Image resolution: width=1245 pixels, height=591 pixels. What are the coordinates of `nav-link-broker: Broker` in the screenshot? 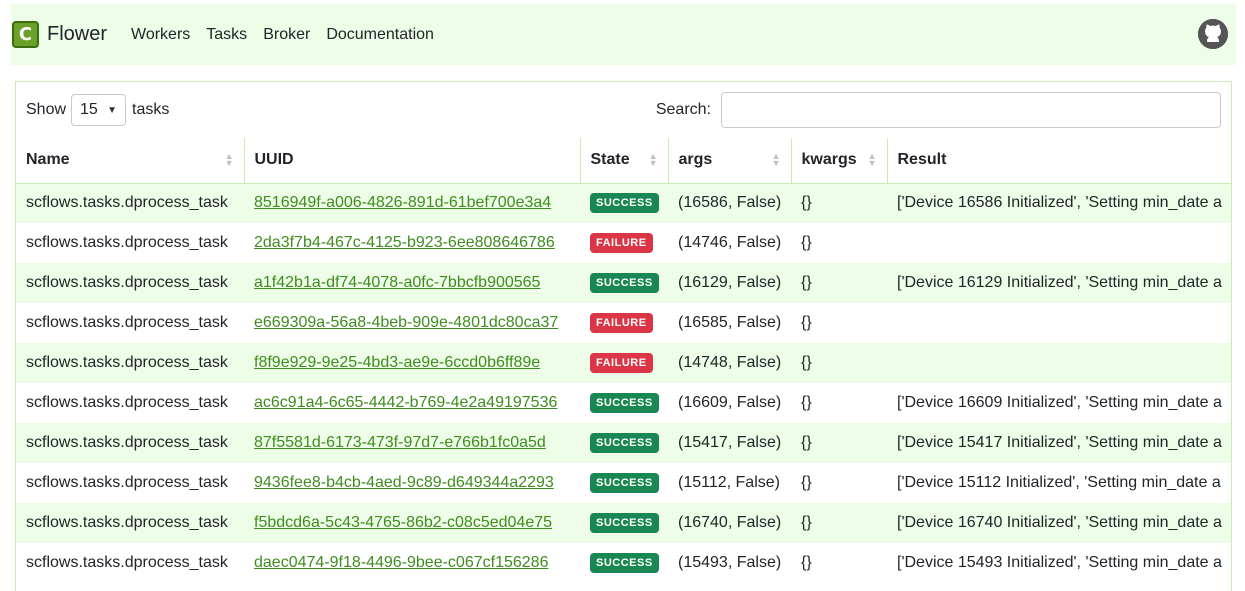 It's located at (286, 35).